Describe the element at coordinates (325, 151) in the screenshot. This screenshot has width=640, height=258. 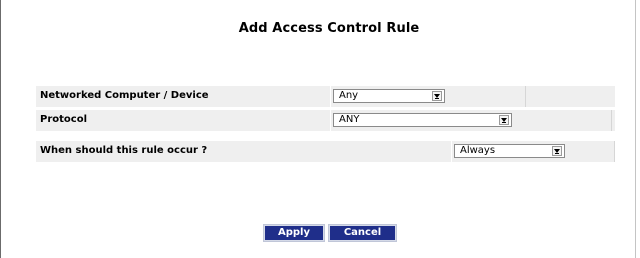
I see `schedule-row: When should this rule occur ? Always` at that location.